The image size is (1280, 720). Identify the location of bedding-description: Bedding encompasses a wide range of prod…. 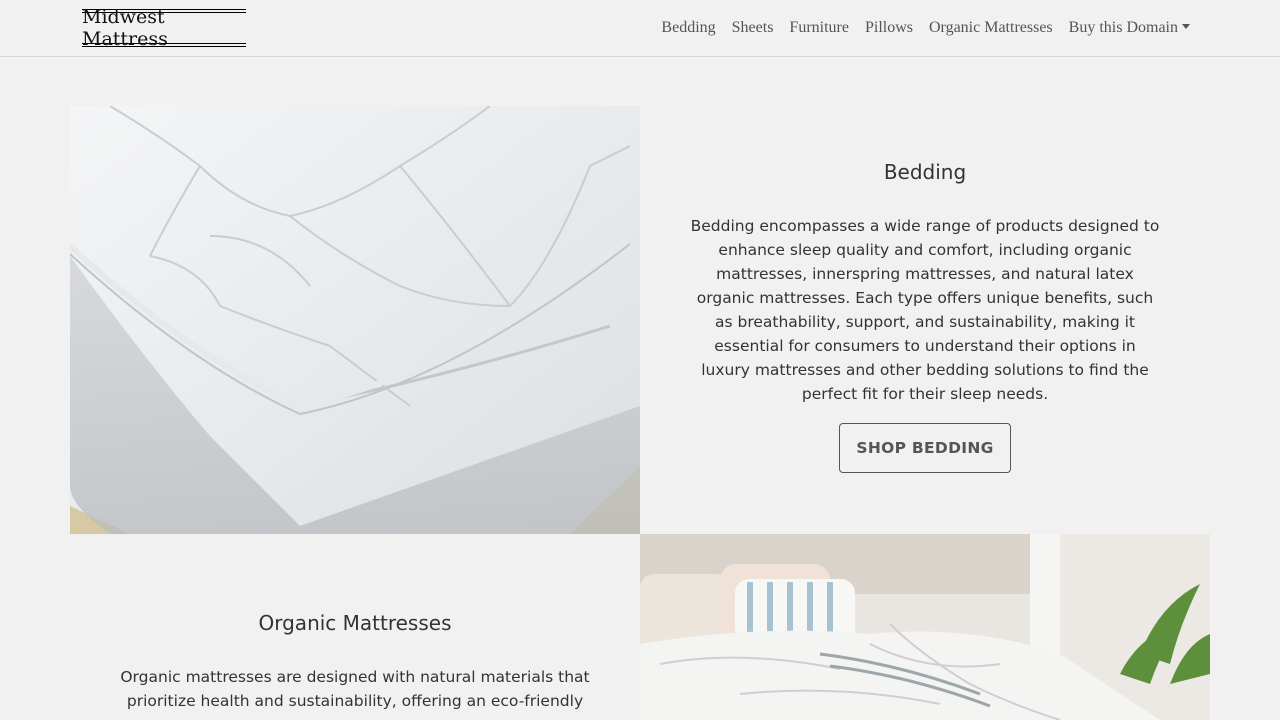
(925, 310).